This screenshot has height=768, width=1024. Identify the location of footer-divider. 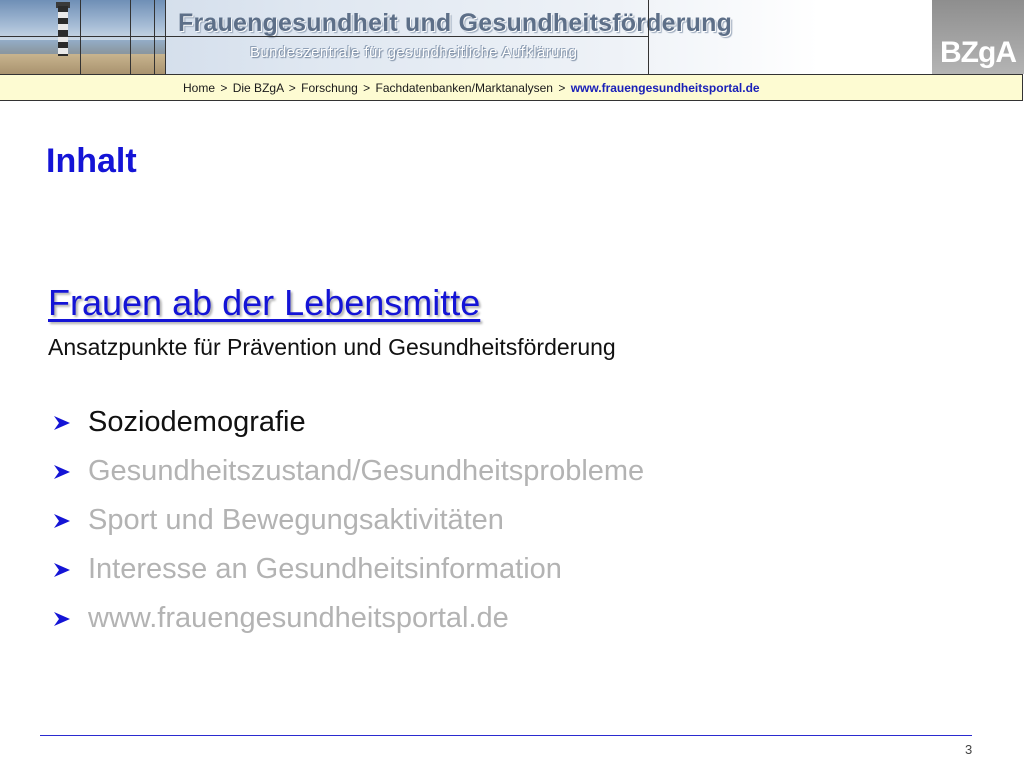
(506, 735).